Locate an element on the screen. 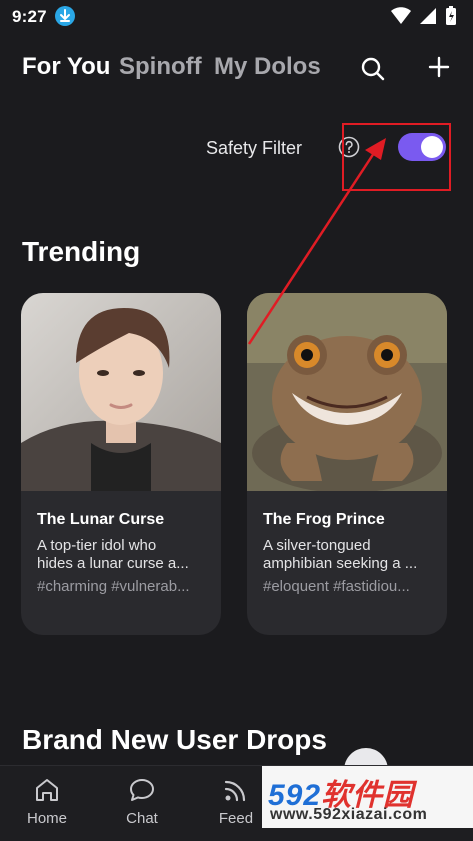 This screenshot has height=841, width=473. card-title: The Frog Prince is located at coordinates (324, 519).